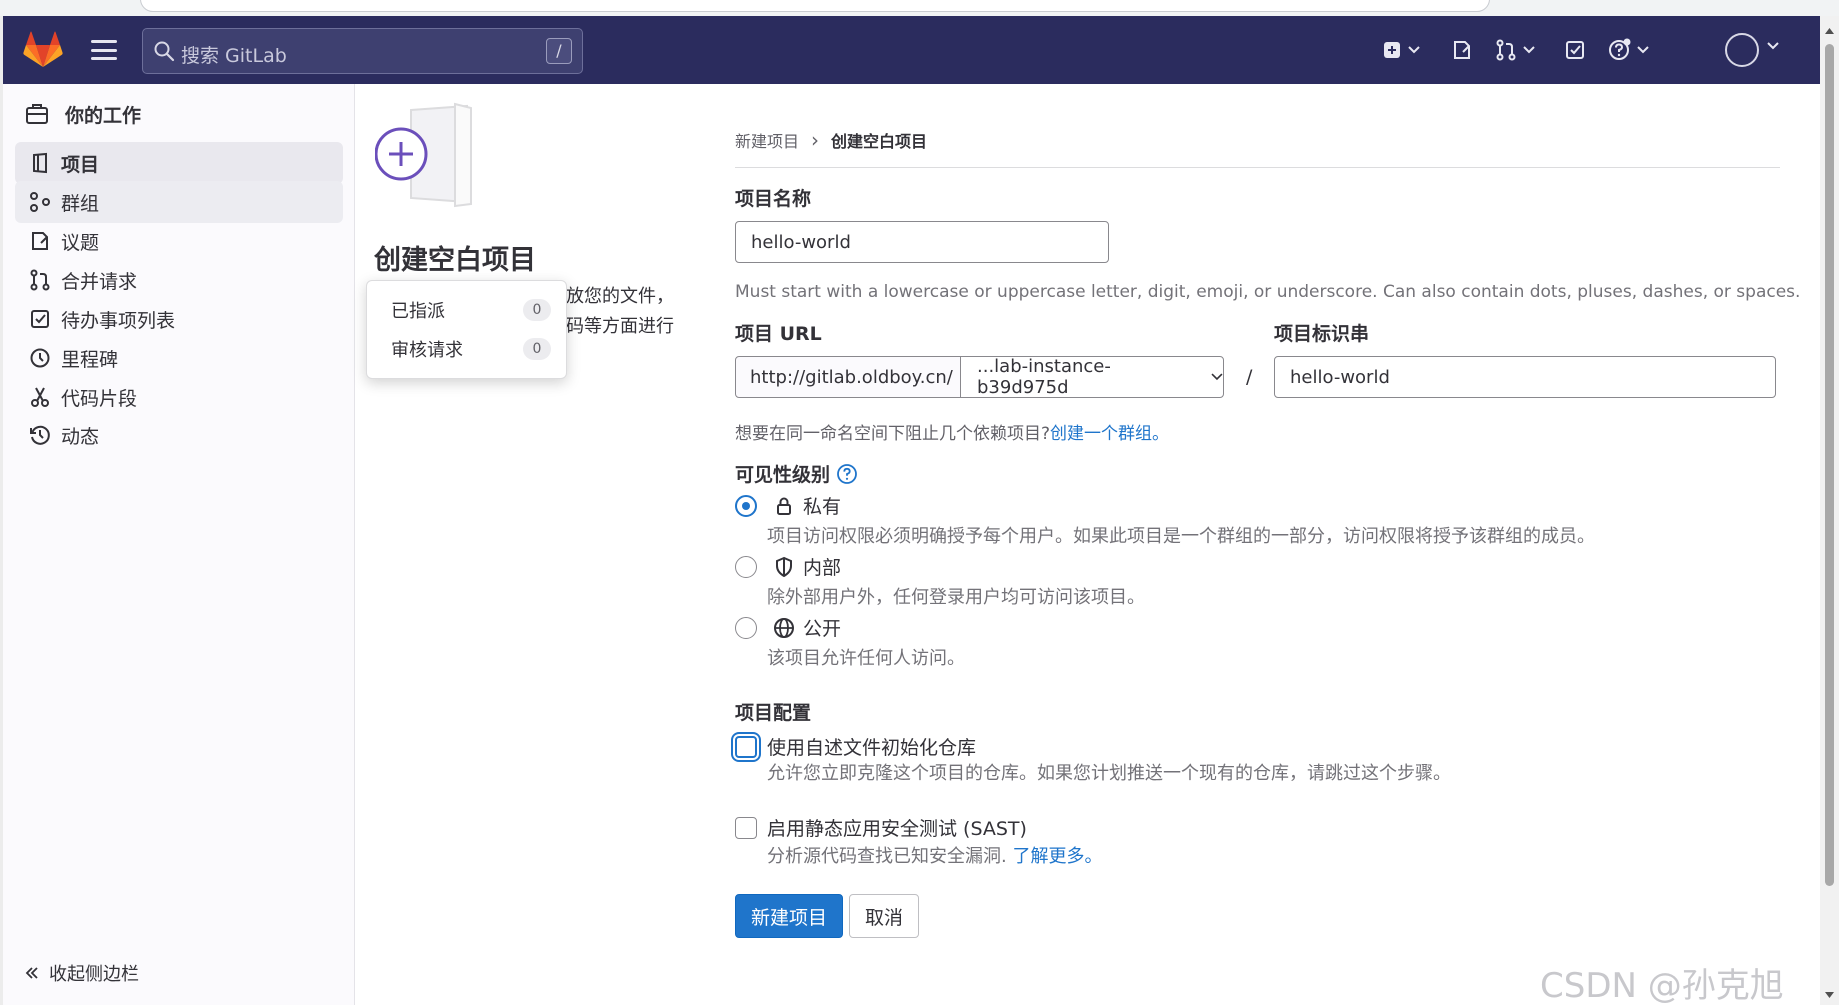 The image size is (1839, 1005). I want to click on project-icon, so click(40, 163).